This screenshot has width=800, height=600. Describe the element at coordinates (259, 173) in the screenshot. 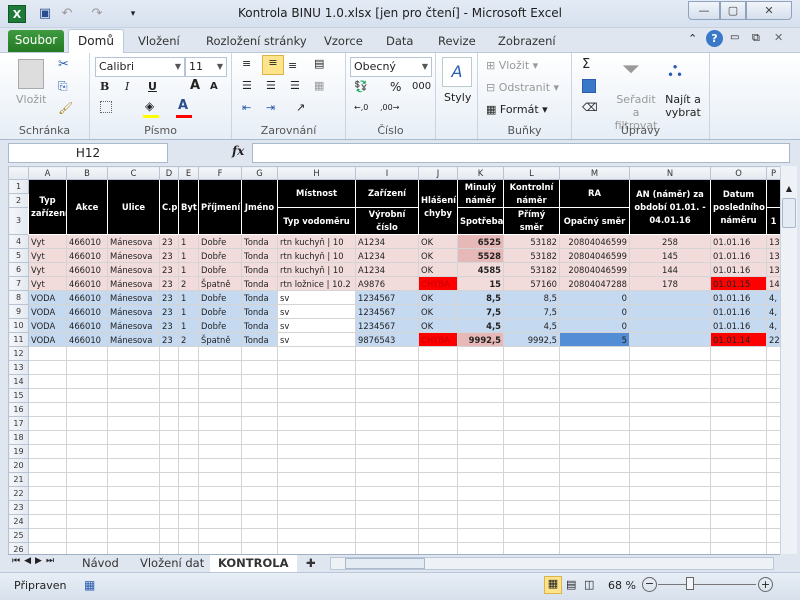

I see `column-header-g: G` at that location.